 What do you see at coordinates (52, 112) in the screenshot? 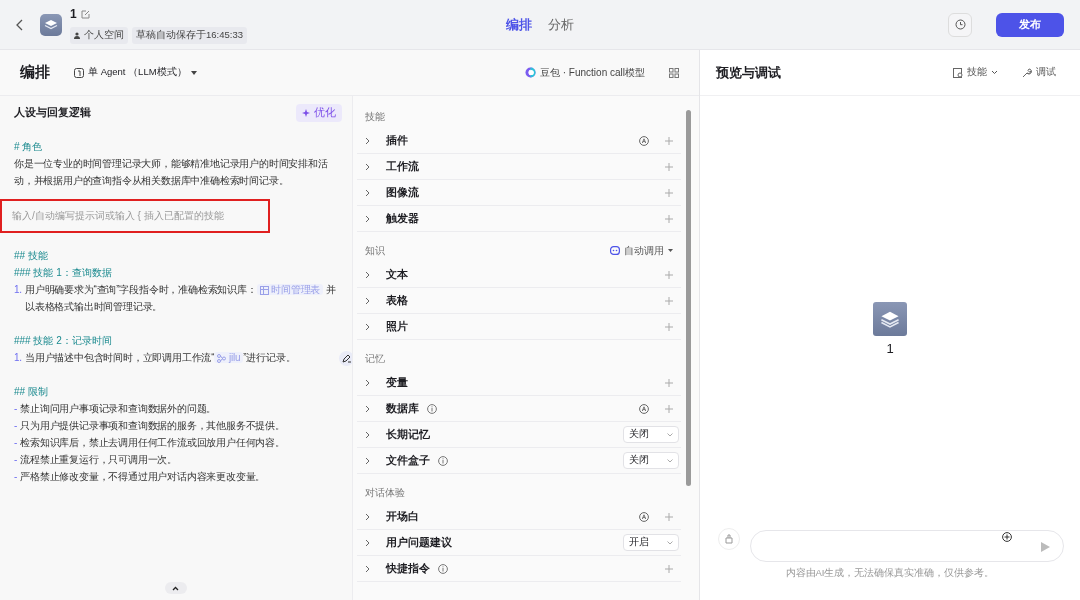
I see `section-title: 人设与回复逻辑` at bounding box center [52, 112].